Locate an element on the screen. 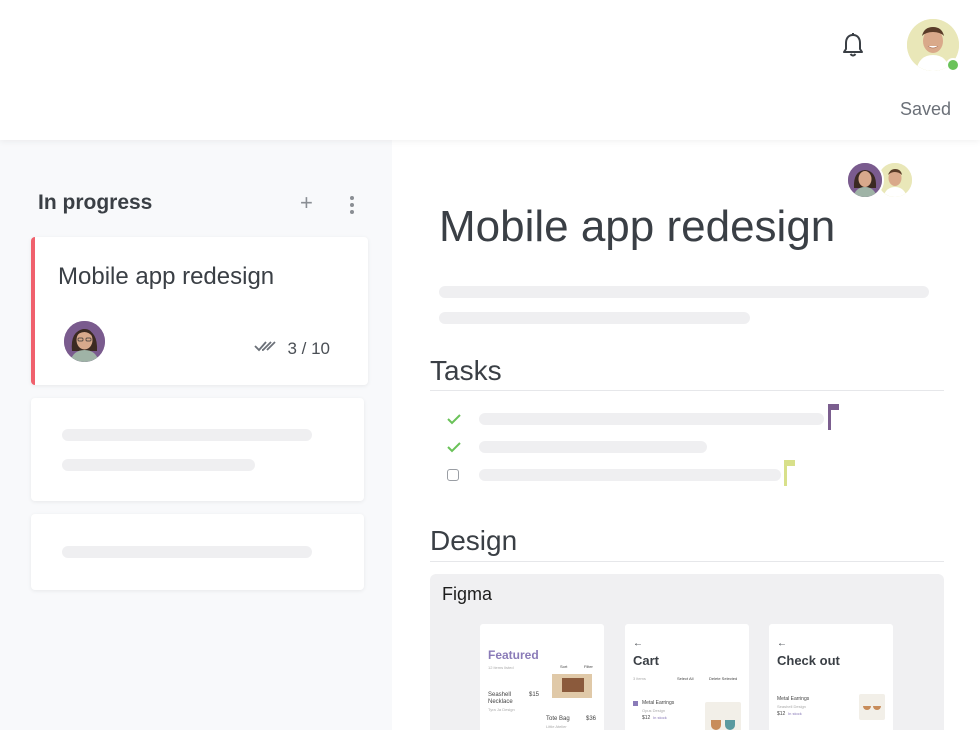  figma-label: Figma is located at coordinates (467, 594).